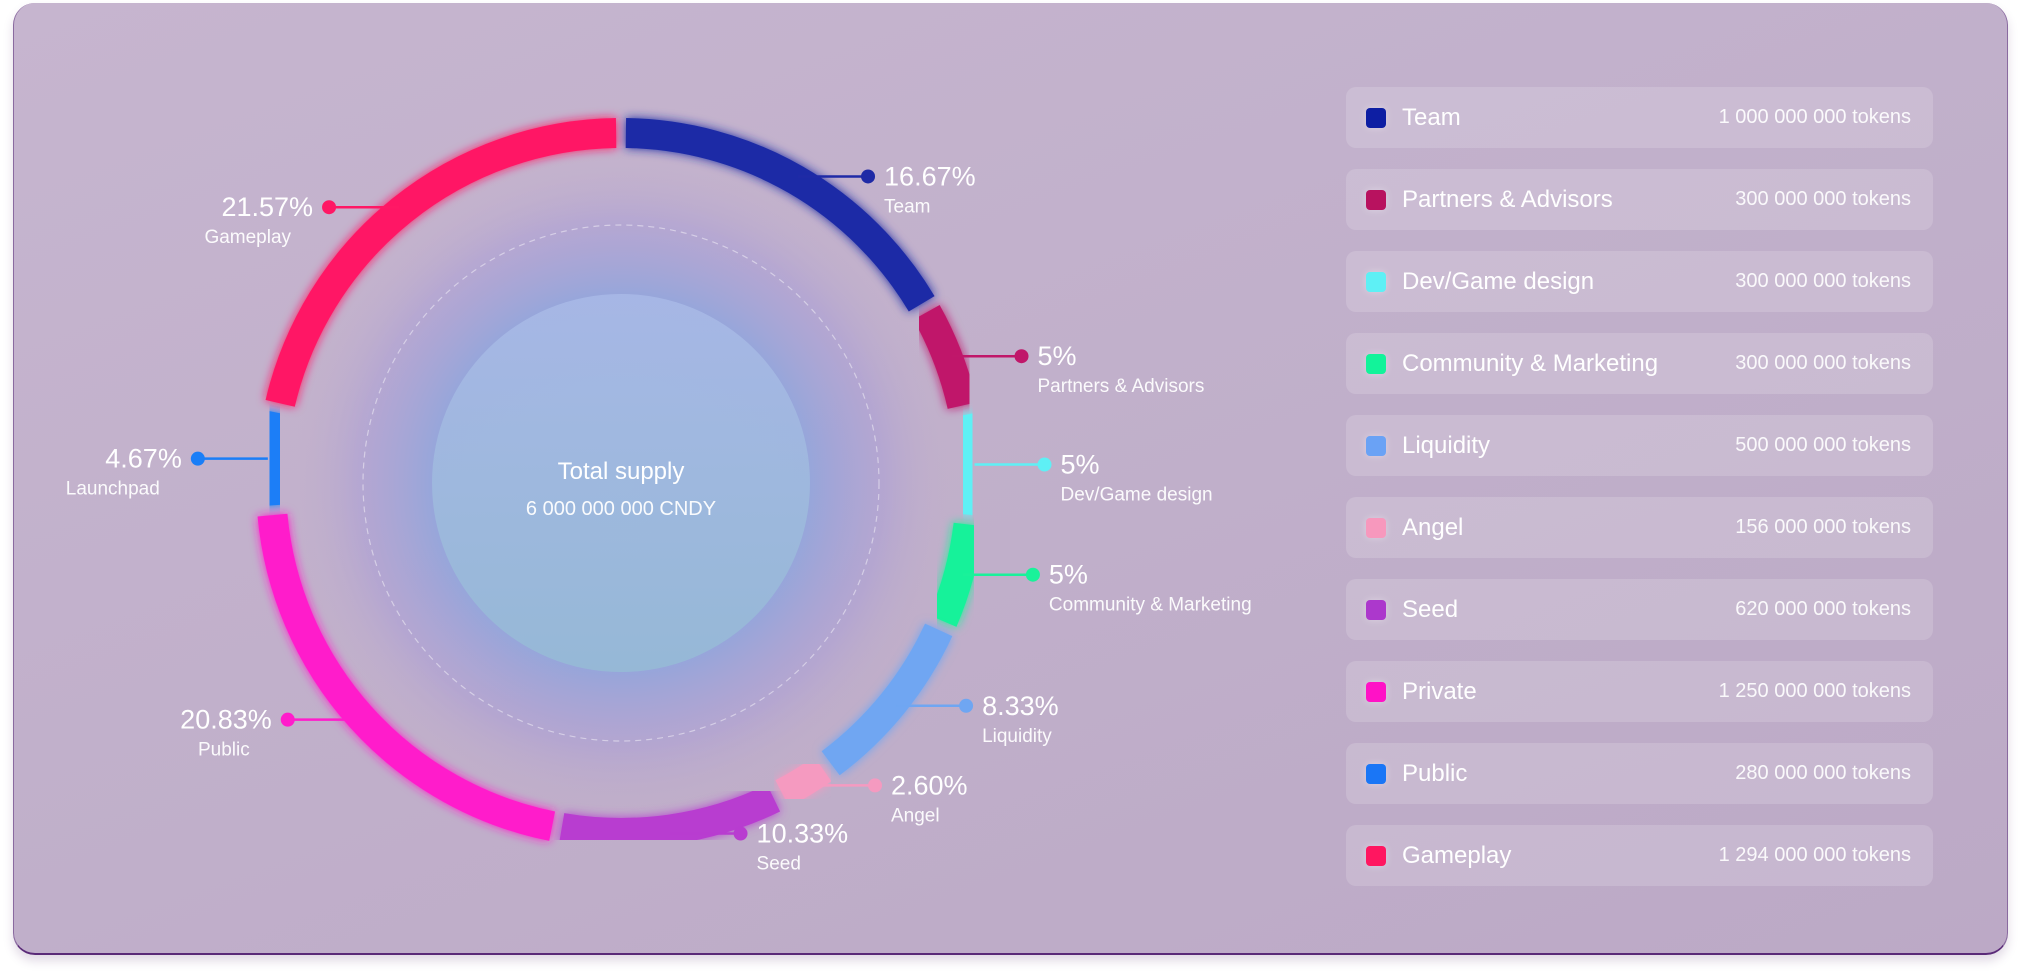 The image size is (2020, 978). What do you see at coordinates (929, 785) in the screenshot?
I see `callout-percent-angel: 2.60%` at bounding box center [929, 785].